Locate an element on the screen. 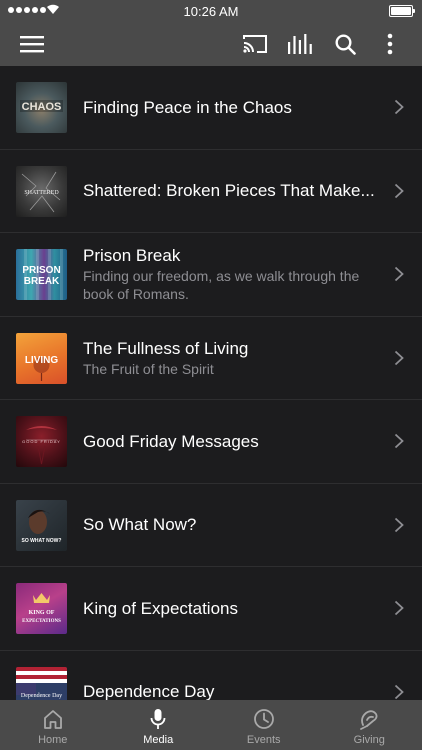  search-icon is located at coordinates (345, 44).